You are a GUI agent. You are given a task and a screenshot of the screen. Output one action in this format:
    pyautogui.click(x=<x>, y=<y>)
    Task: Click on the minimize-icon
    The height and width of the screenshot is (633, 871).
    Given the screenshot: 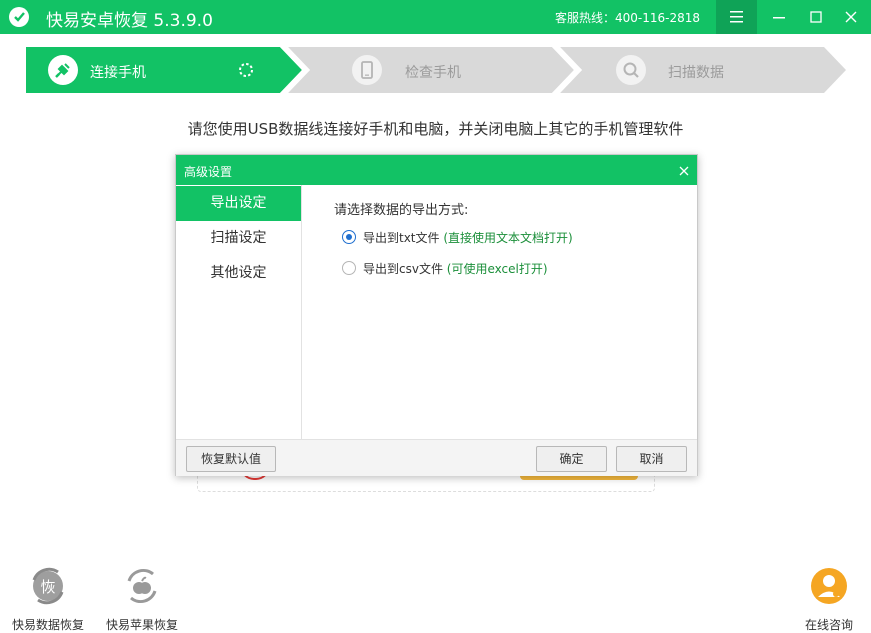 What is the action you would take?
    pyautogui.click(x=779, y=18)
    